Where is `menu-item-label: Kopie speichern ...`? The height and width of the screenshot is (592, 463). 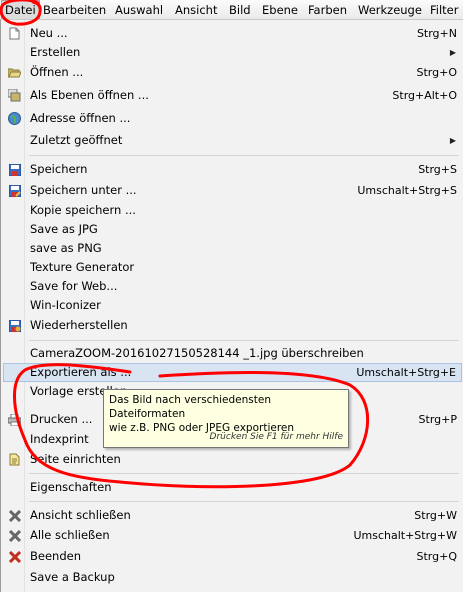
menu-item-label: Kopie speichern ... is located at coordinates (83, 210).